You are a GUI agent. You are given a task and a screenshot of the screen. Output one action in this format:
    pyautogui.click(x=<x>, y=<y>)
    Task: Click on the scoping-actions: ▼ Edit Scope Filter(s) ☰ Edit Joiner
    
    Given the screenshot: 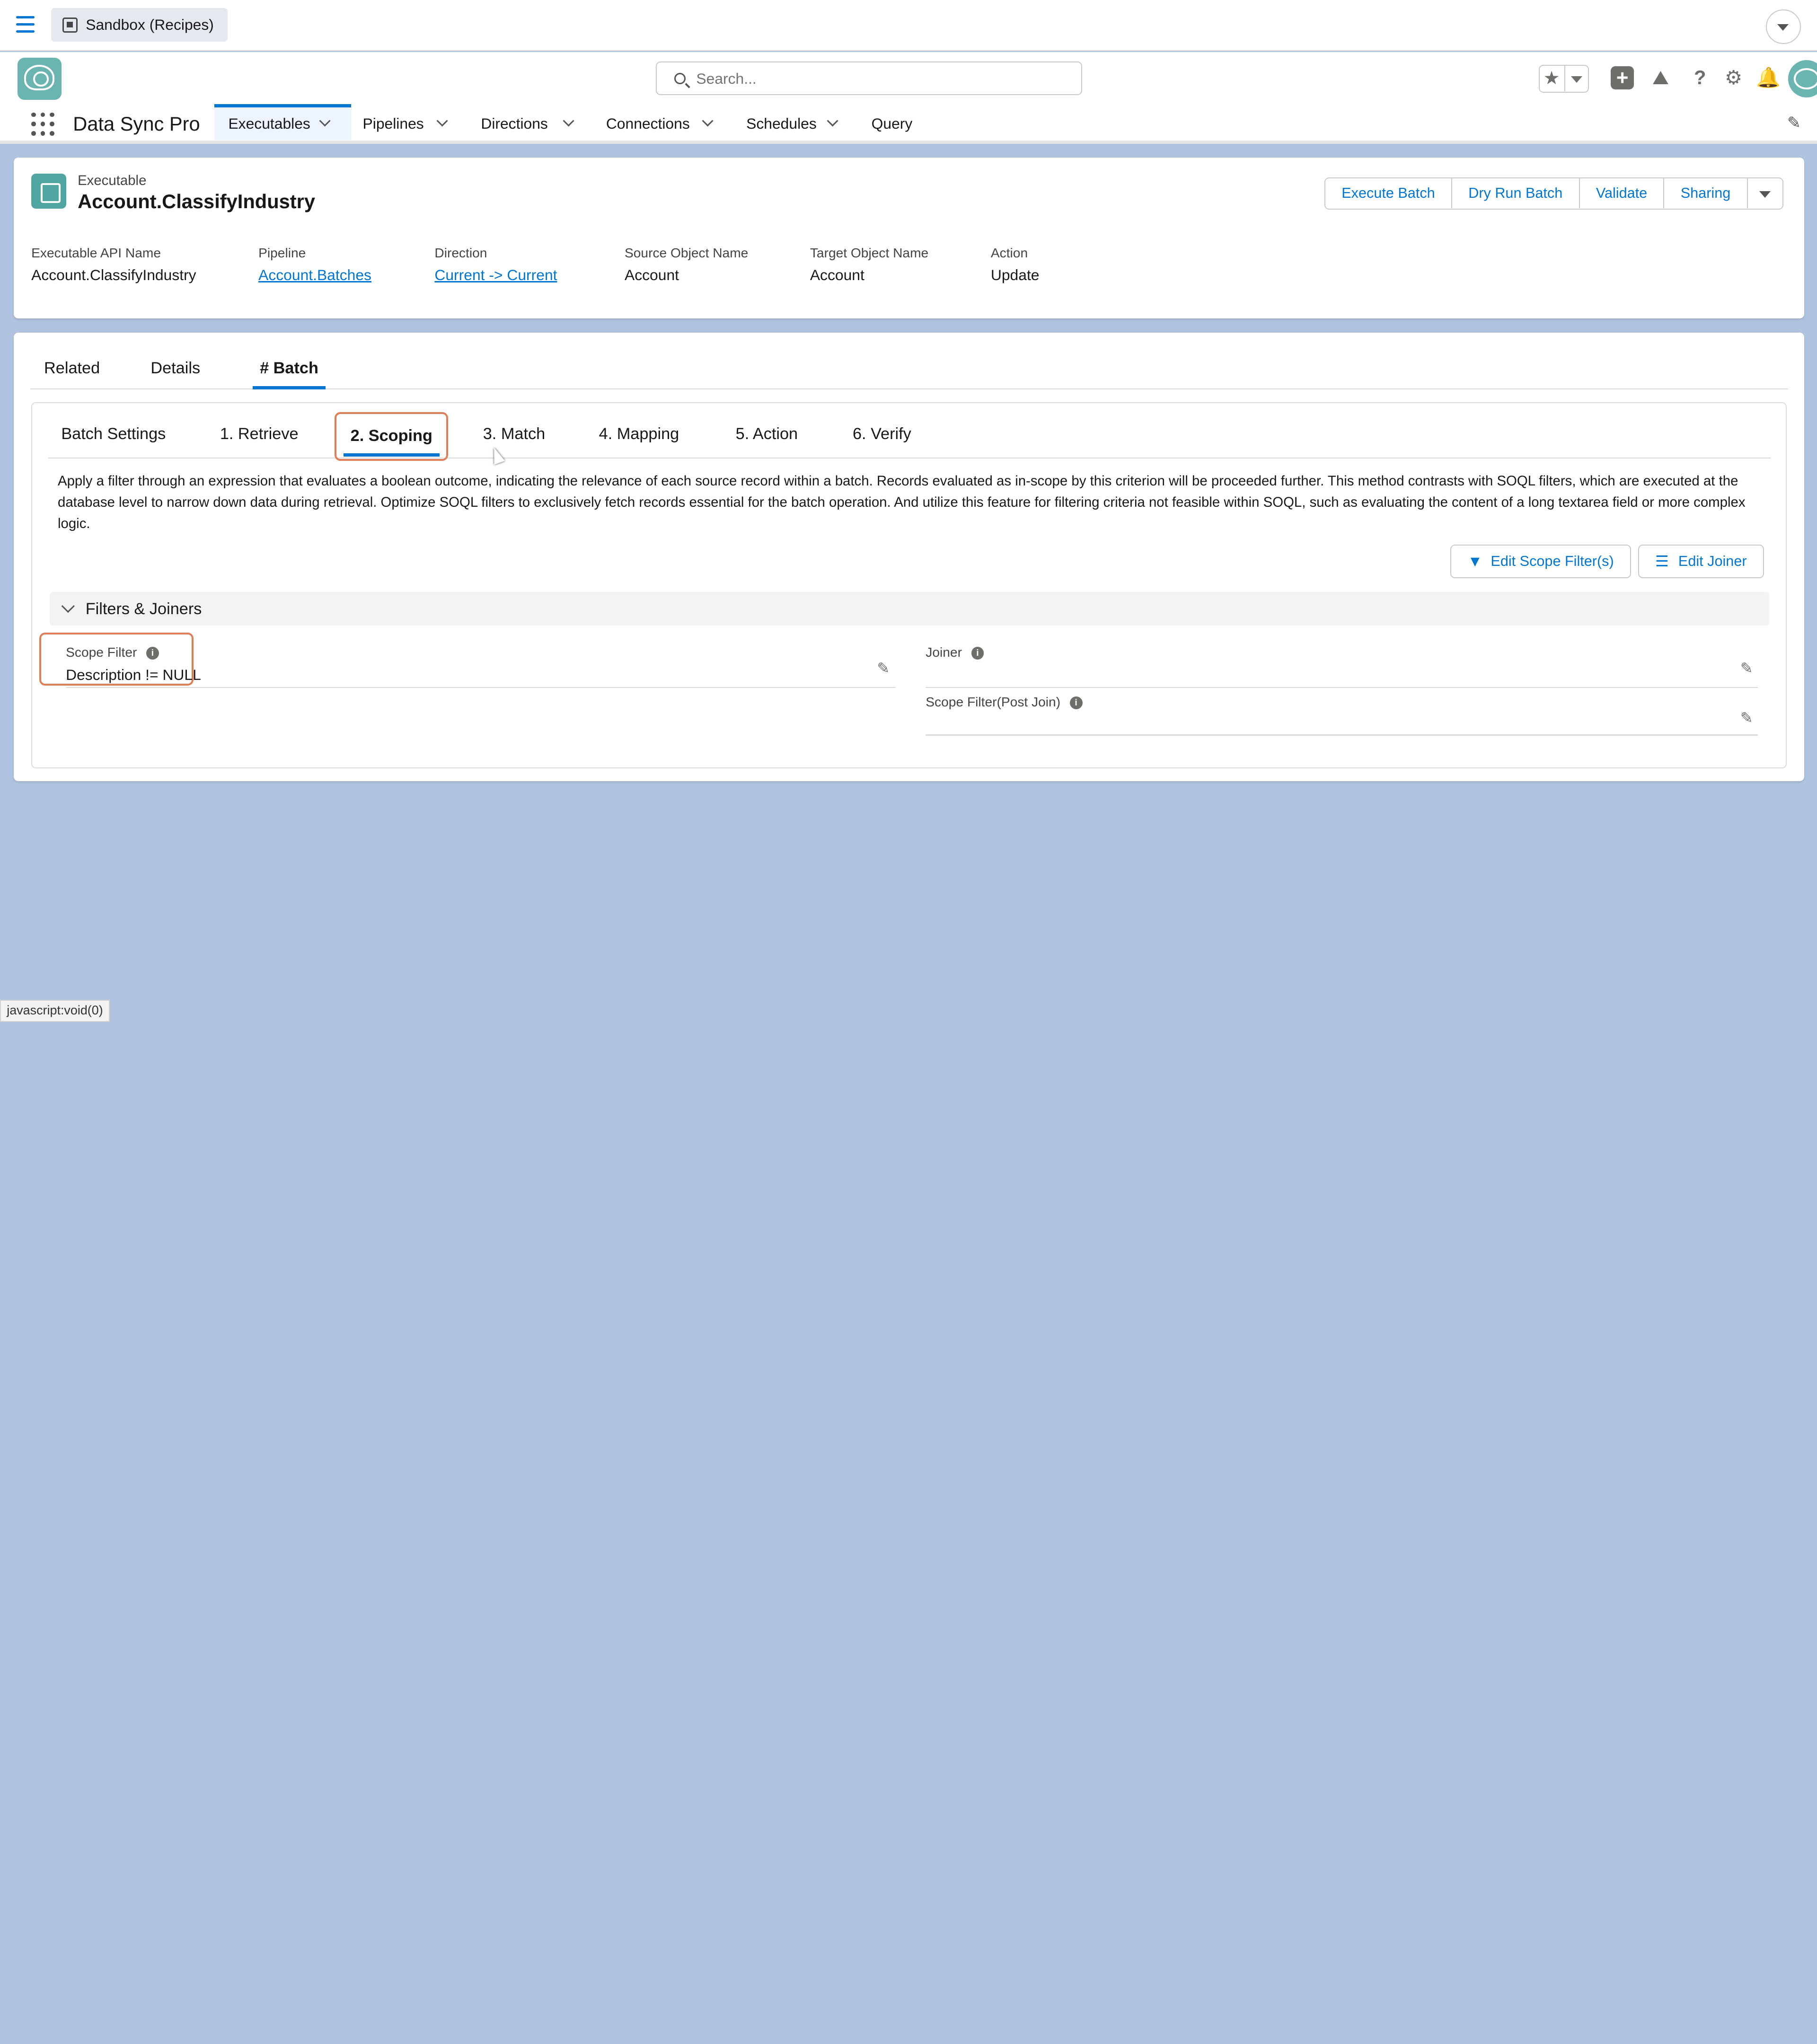 What is the action you would take?
    pyautogui.click(x=1607, y=561)
    